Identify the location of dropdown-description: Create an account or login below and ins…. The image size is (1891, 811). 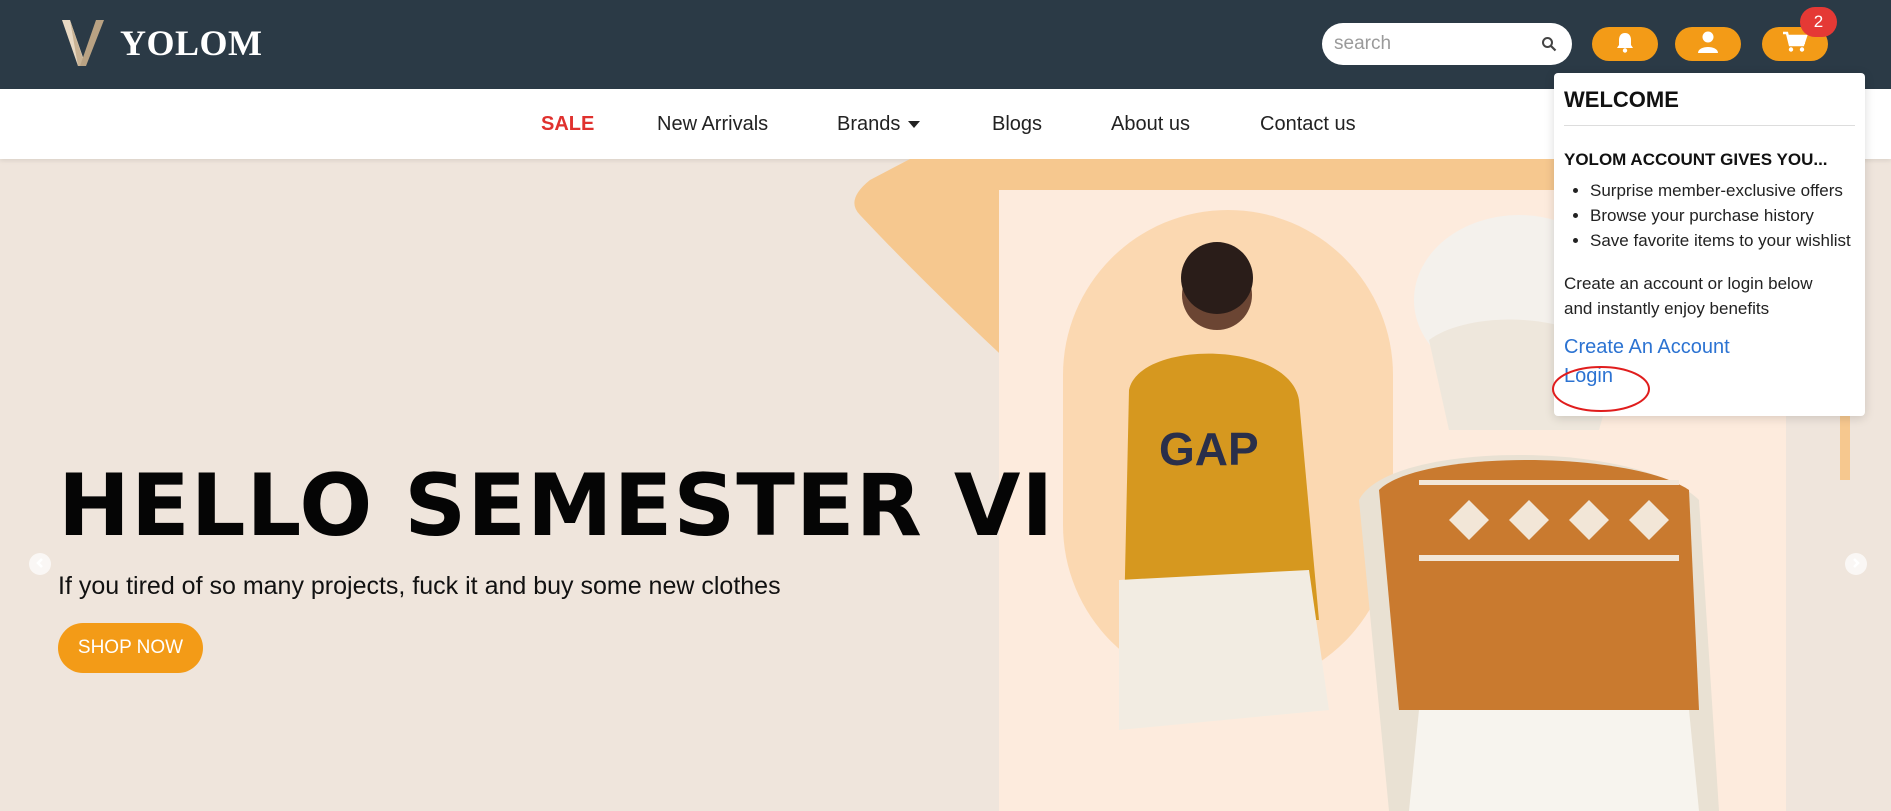
(1709, 296).